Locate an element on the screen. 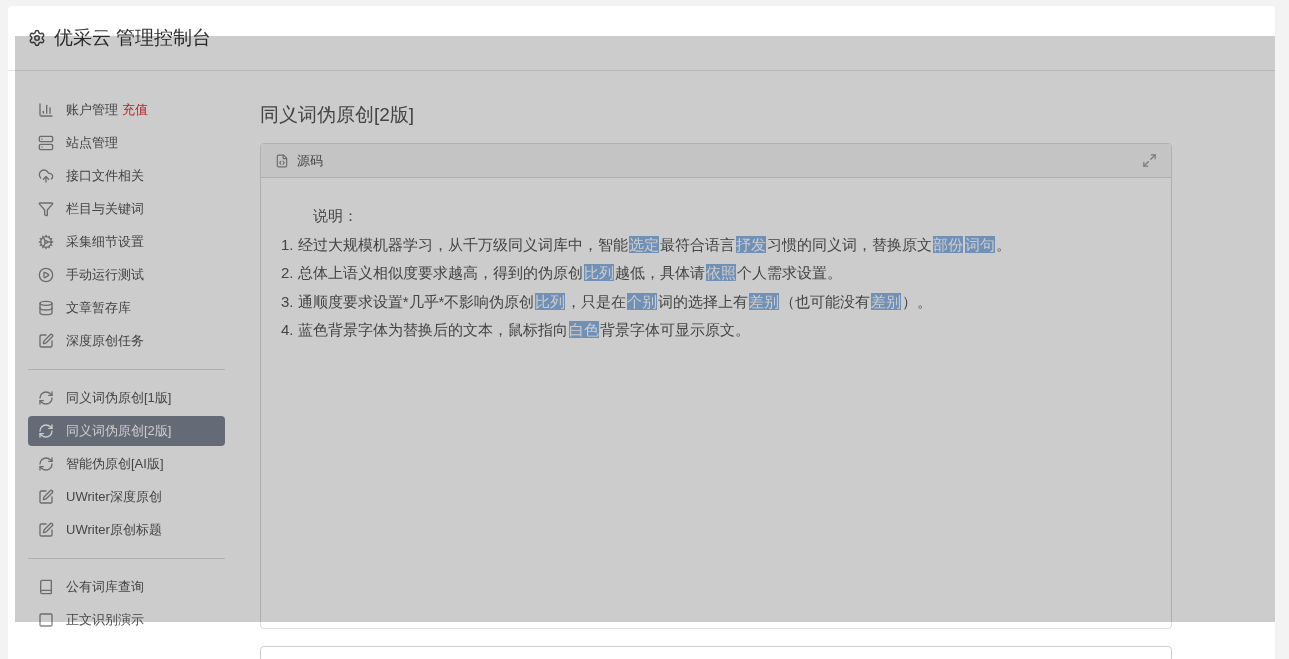 This screenshot has height=659, width=1289. app-title: 优采云 管理控制台 is located at coordinates (133, 37).